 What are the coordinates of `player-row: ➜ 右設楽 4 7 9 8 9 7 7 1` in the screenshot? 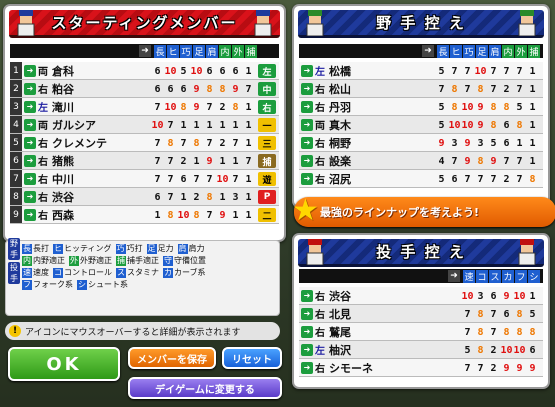 It's located at (421, 161).